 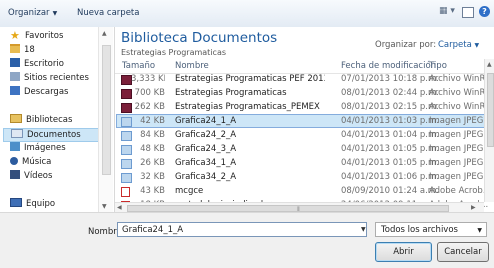 What do you see at coordinates (15, 90) in the screenshot?
I see `downloads-icon` at bounding box center [15, 90].